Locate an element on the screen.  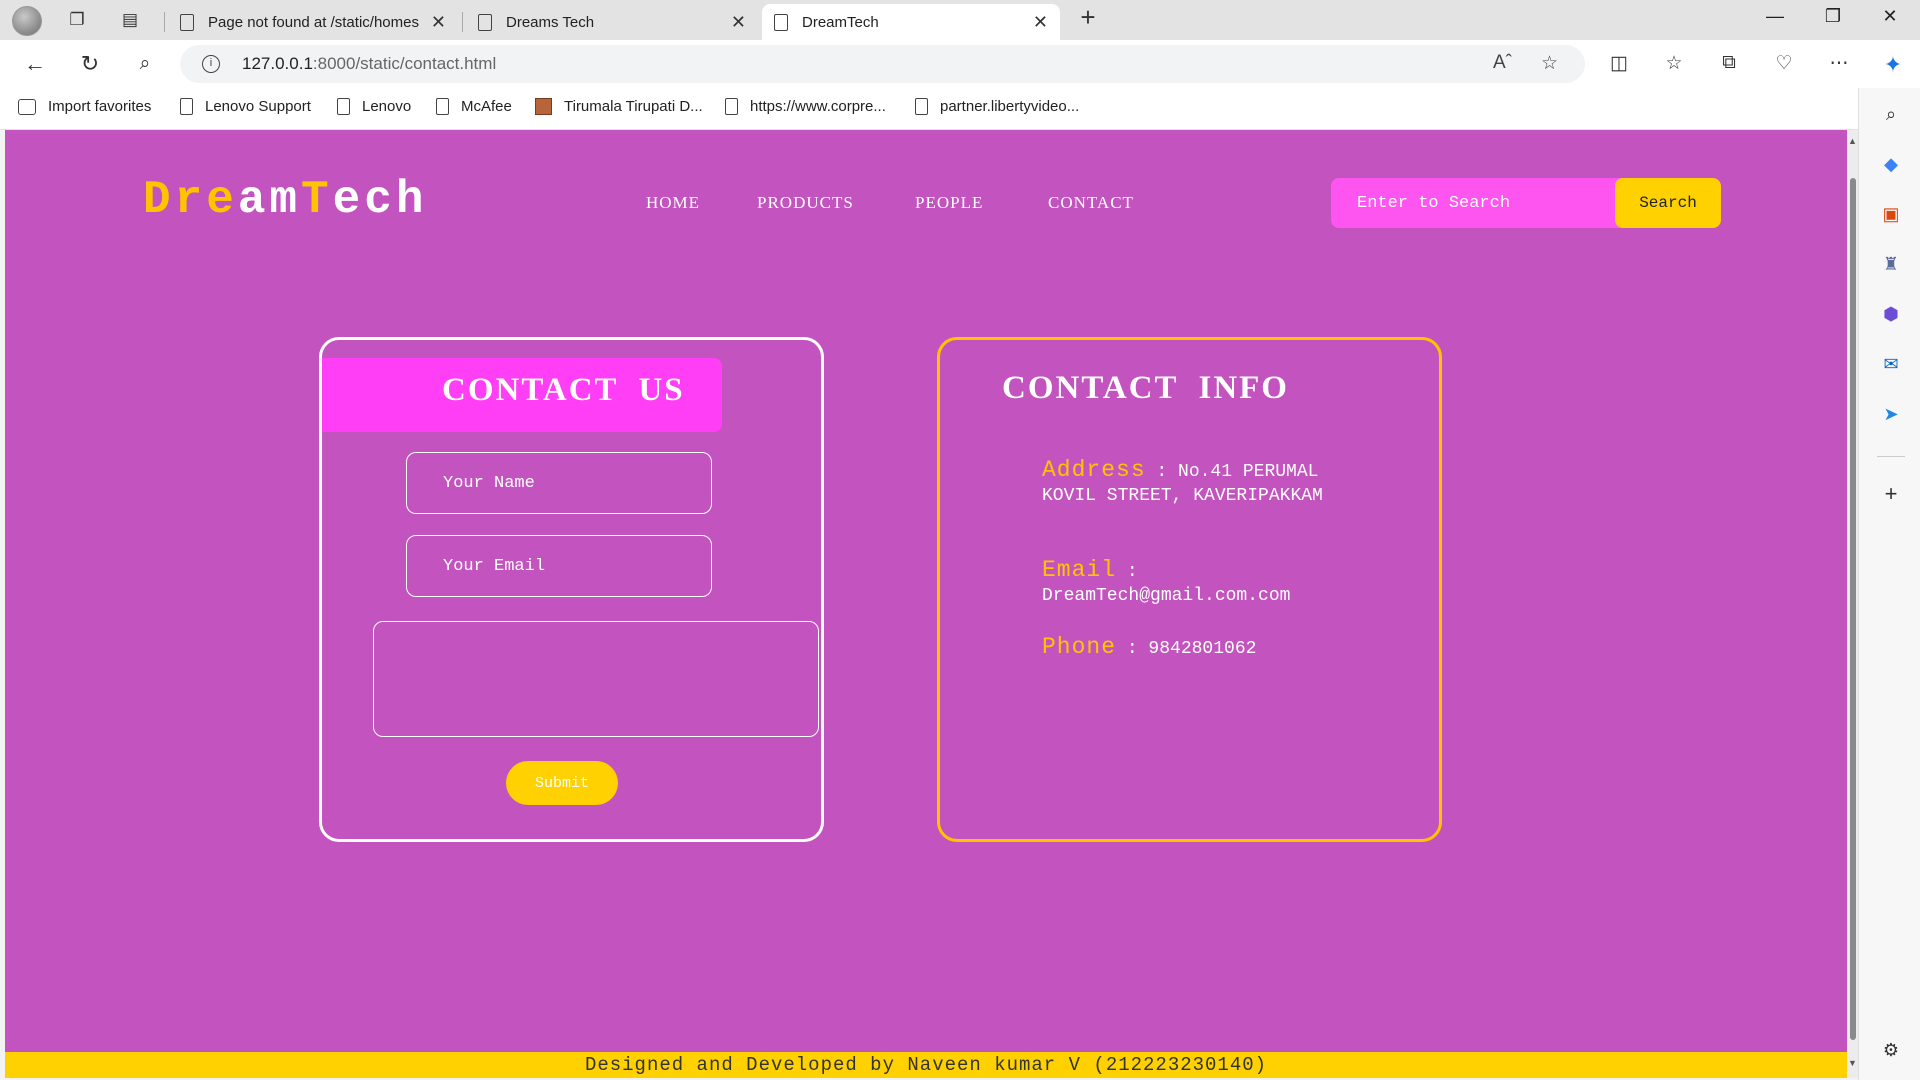
read-aloud-icon: Aˆ is located at coordinates (1502, 63).